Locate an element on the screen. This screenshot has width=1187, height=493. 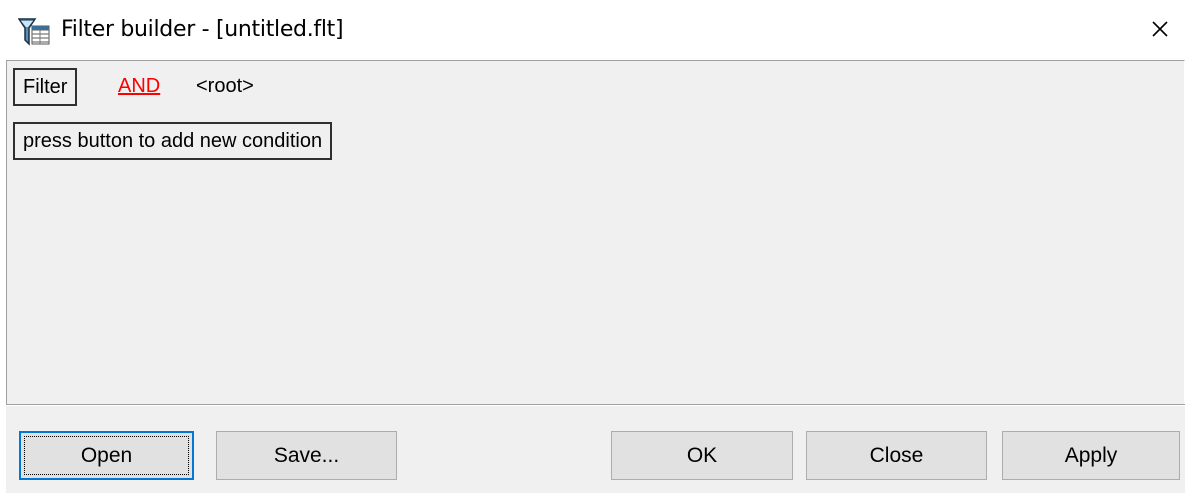
ok-button-label: OK is located at coordinates (702, 455).